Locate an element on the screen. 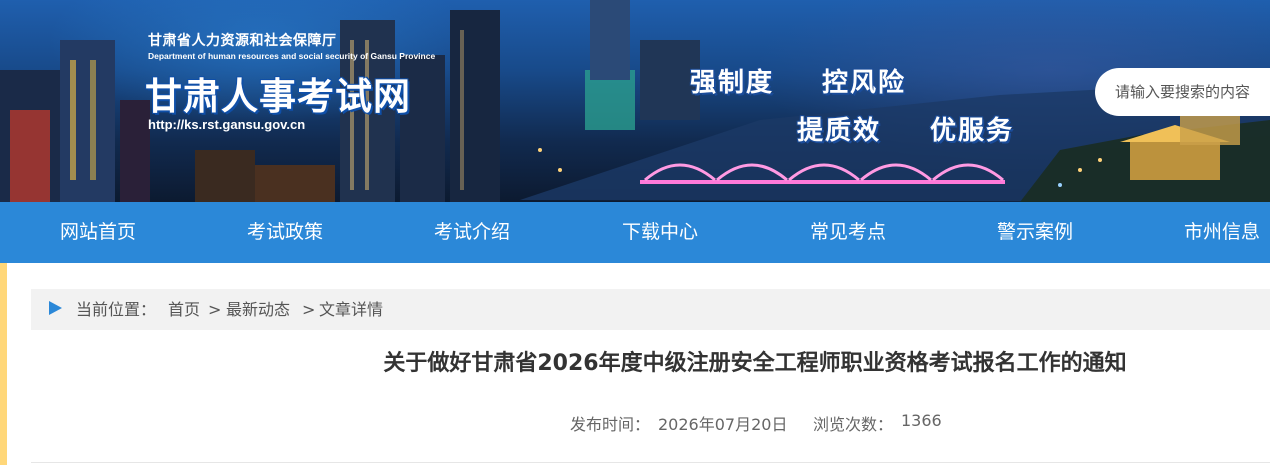 Image resolution: width=1270 pixels, height=465 pixels. breadcrumb-news-link: 最新动态 is located at coordinates (258, 309).